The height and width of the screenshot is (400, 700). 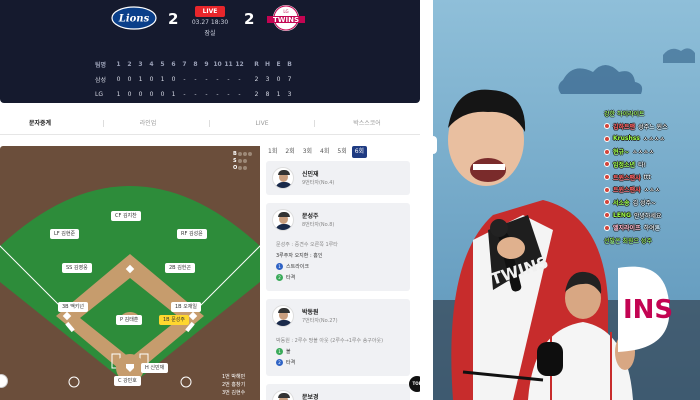 I want to click on tab-live: LIVE, so click(x=262, y=124).